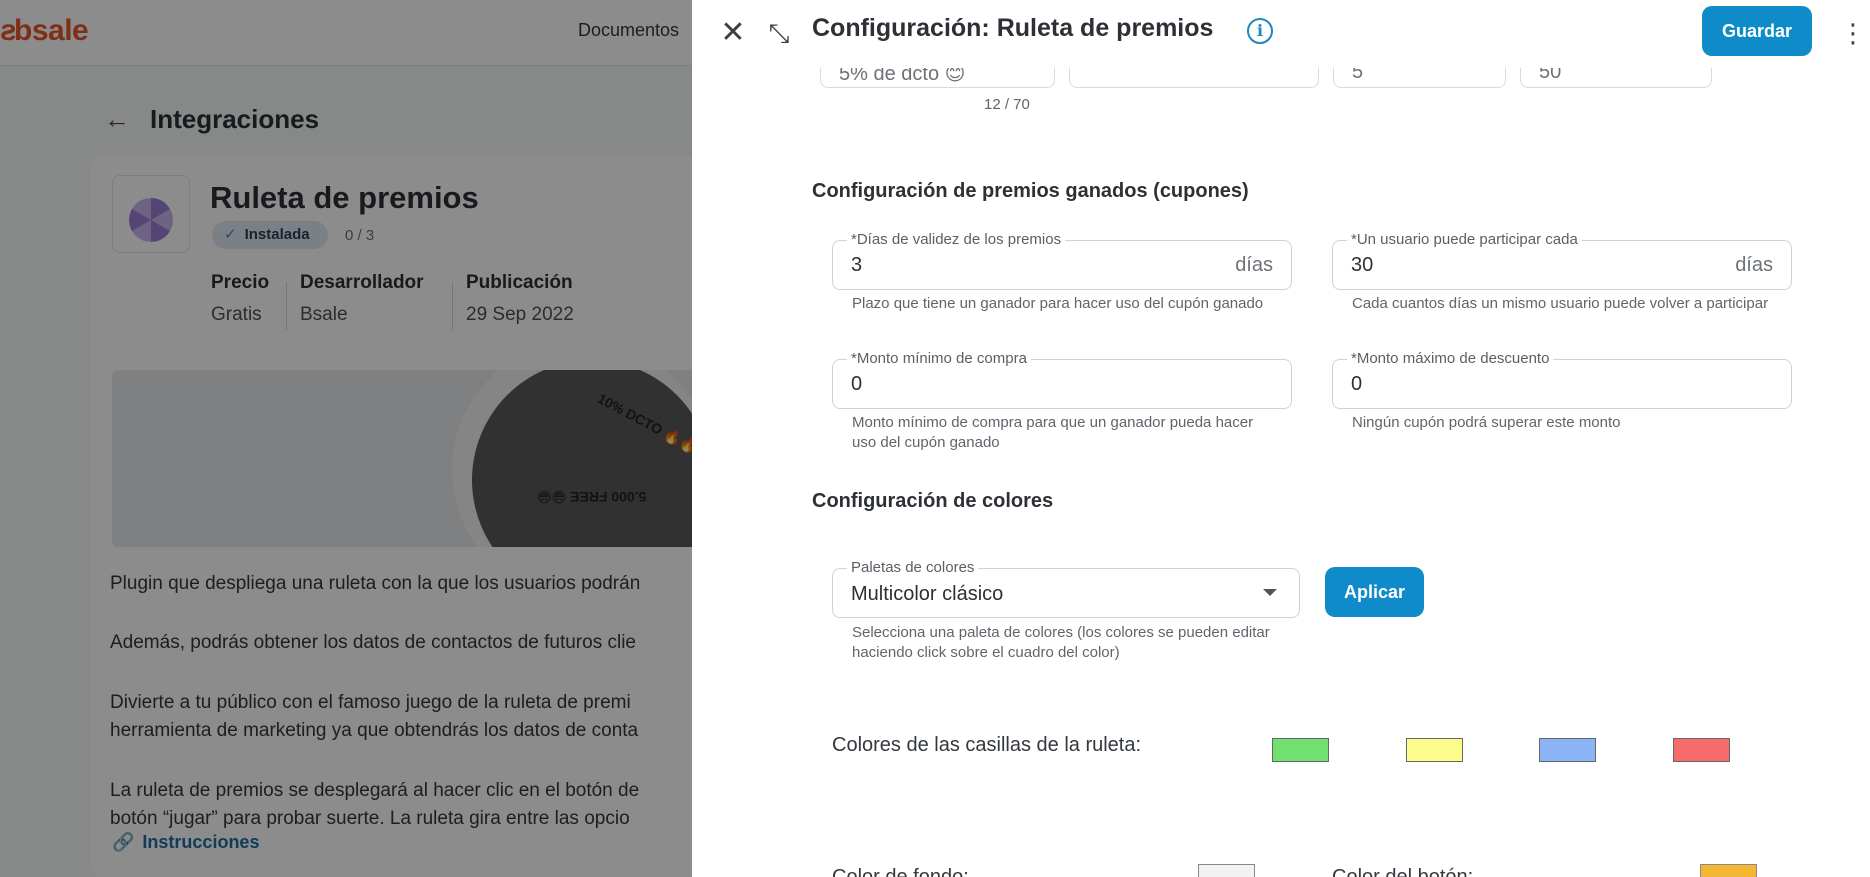 The width and height of the screenshot is (1870, 877). Describe the element at coordinates (987, 745) in the screenshot. I see `swatches-label: Colores de las casillas de la ruleta:` at that location.